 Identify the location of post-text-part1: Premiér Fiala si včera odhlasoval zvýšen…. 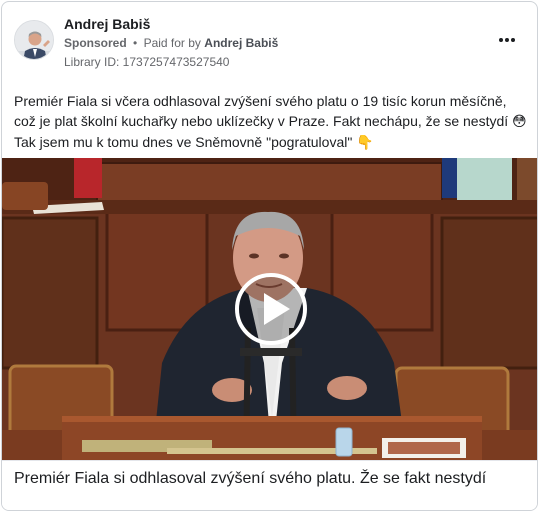
(263, 111).